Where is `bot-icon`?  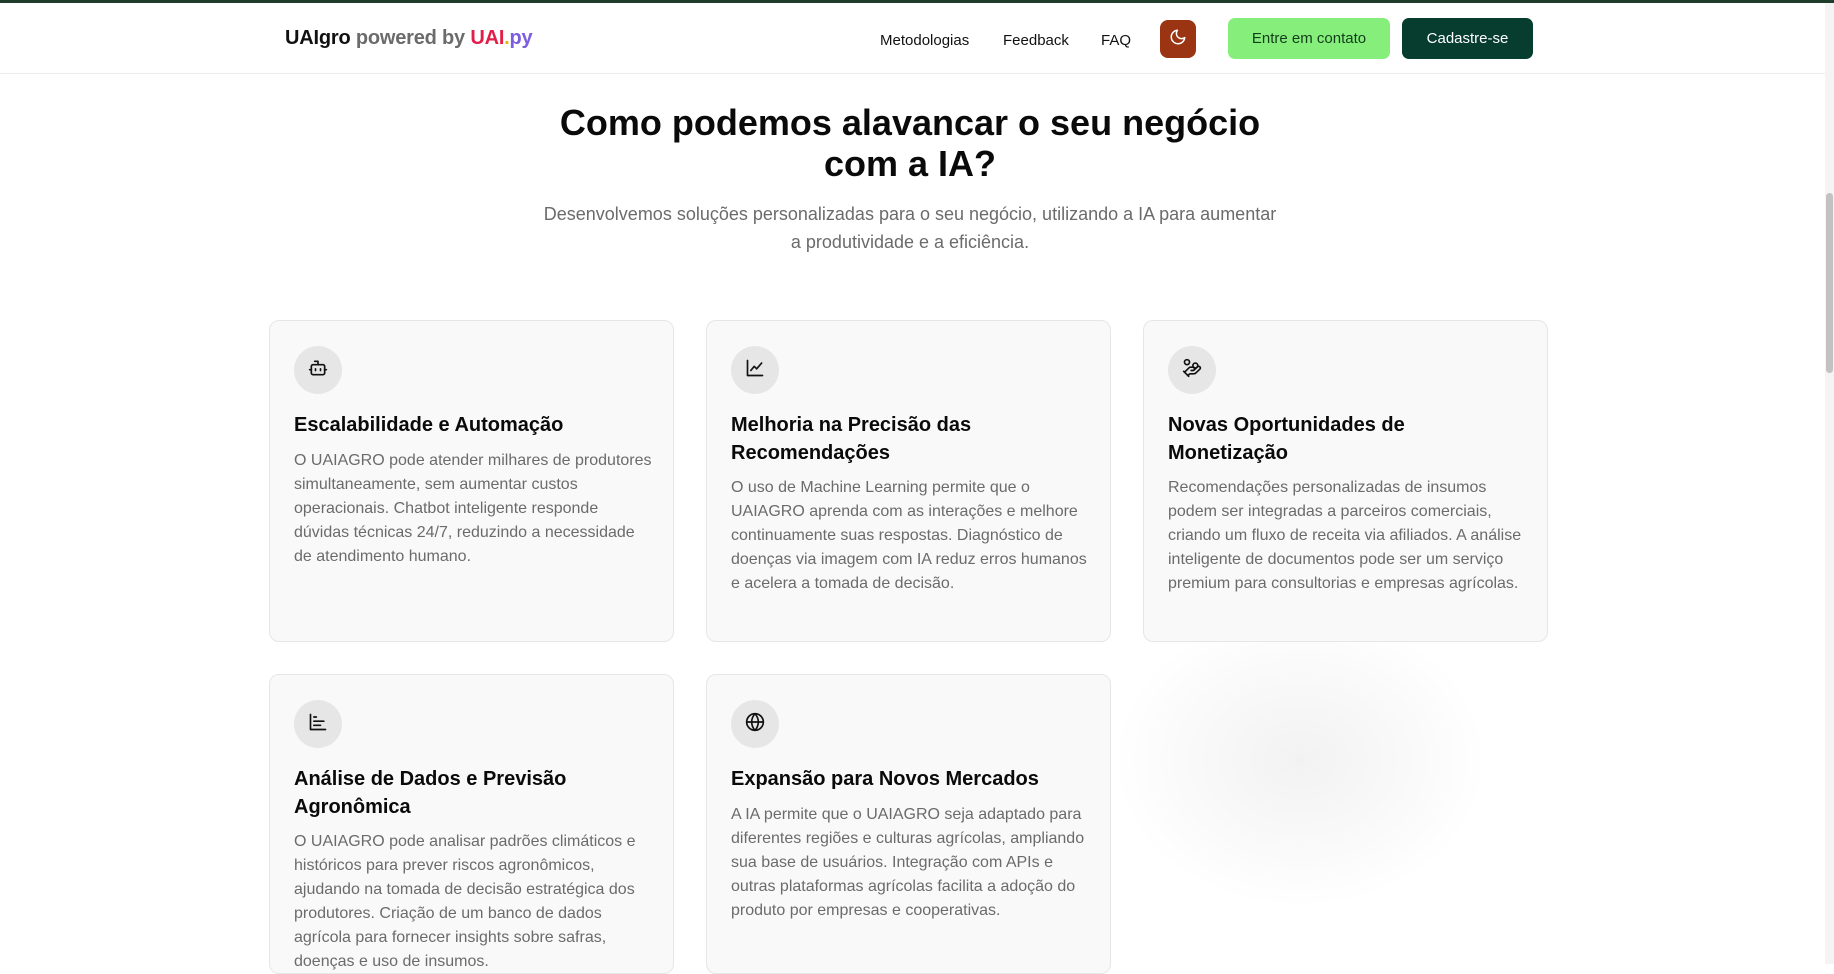
bot-icon is located at coordinates (318, 370).